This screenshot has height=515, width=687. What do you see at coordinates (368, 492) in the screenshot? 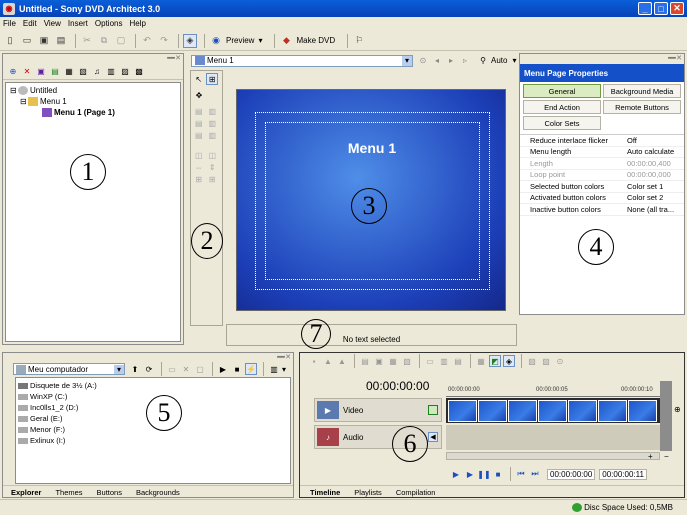
I see `tab-playlists: Playlists` at bounding box center [368, 492].